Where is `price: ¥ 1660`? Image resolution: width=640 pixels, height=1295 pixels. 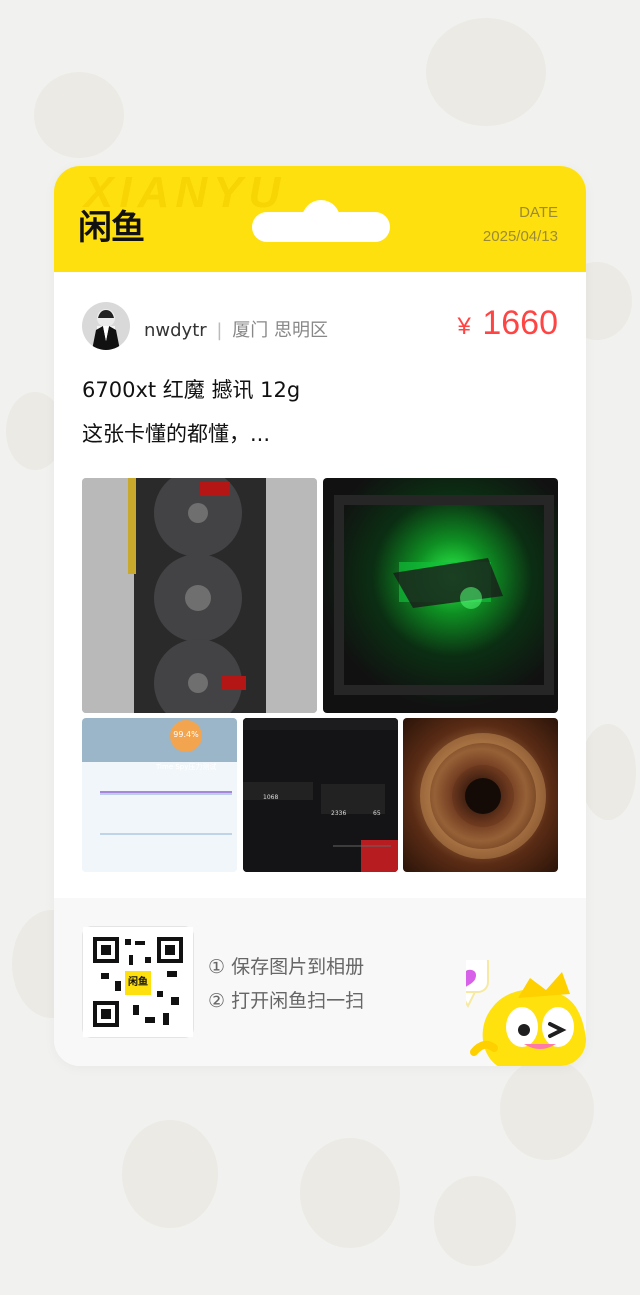 price: ¥ 1660 is located at coordinates (508, 323).